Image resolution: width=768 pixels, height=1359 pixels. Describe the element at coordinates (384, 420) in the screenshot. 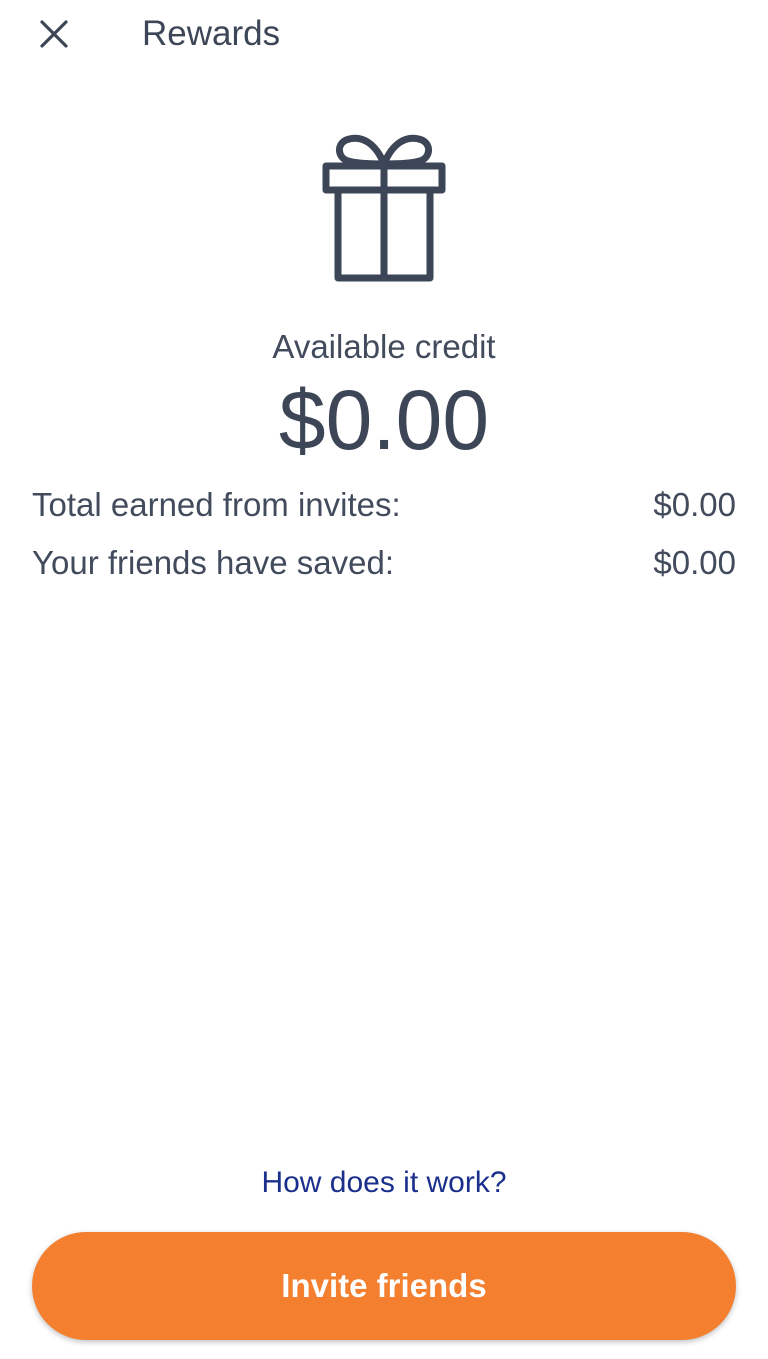

I see `available-credit-value: $0.00` at that location.